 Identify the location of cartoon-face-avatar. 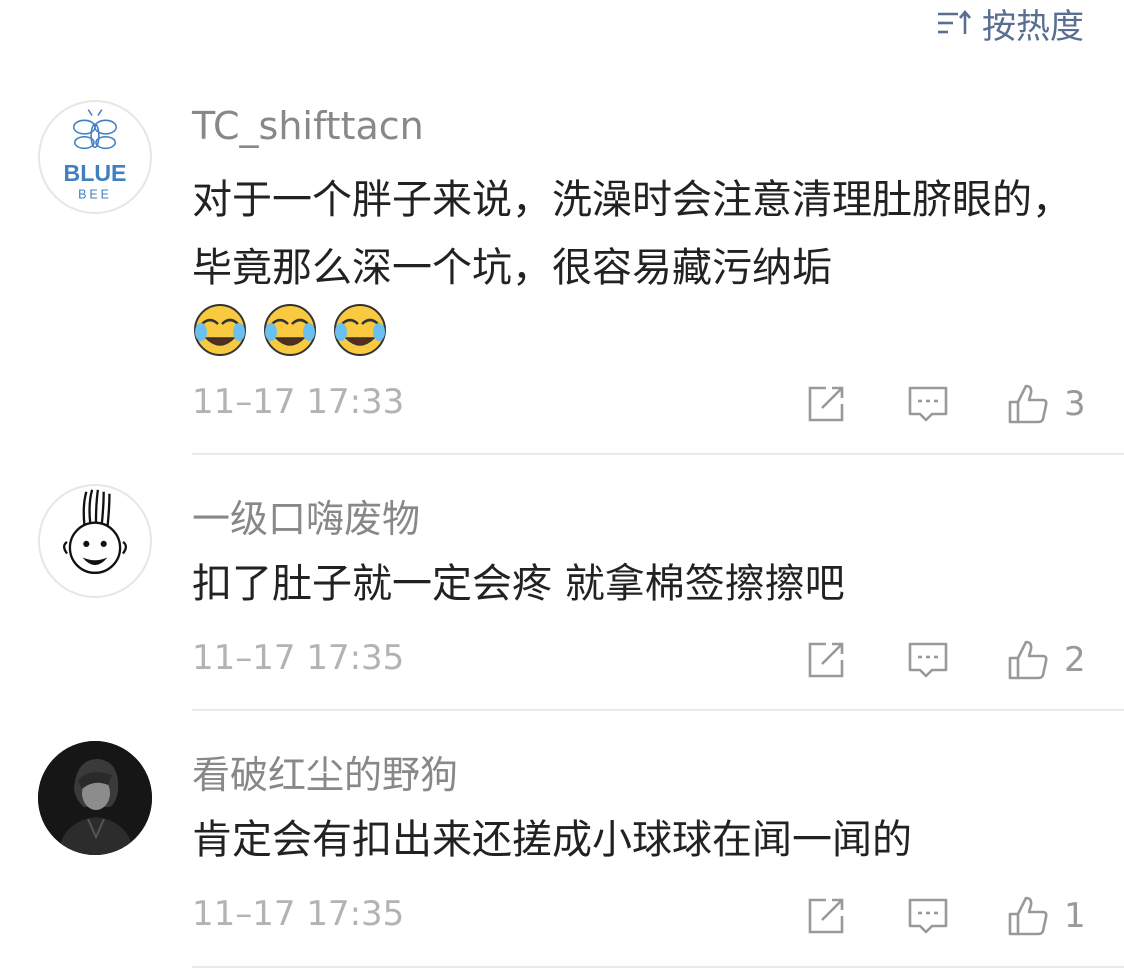
(95, 531).